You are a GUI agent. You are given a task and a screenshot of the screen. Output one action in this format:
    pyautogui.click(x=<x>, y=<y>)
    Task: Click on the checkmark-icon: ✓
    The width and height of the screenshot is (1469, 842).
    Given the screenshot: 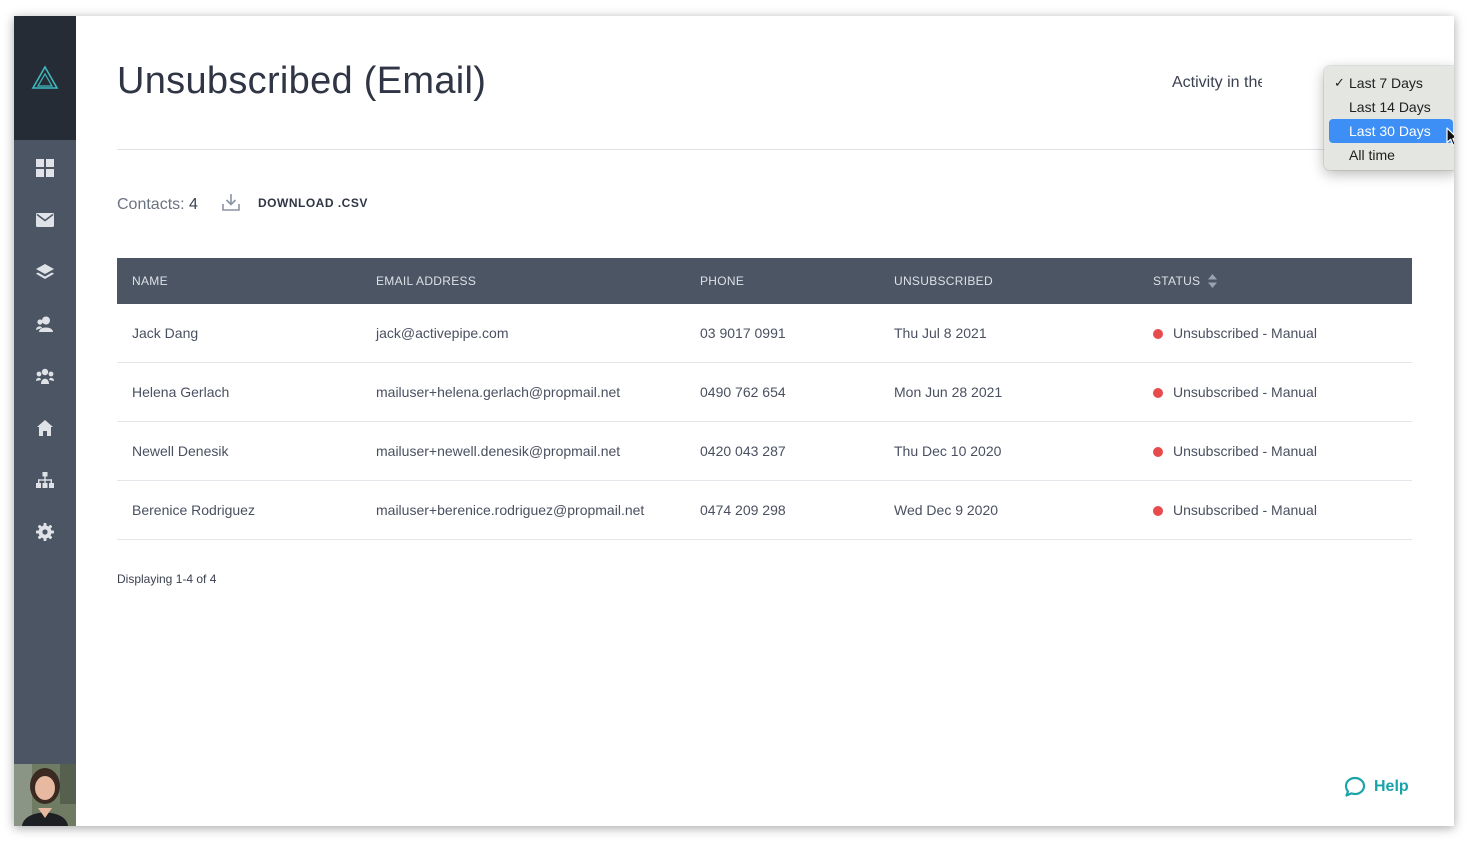 What is the action you would take?
    pyautogui.click(x=1339, y=82)
    